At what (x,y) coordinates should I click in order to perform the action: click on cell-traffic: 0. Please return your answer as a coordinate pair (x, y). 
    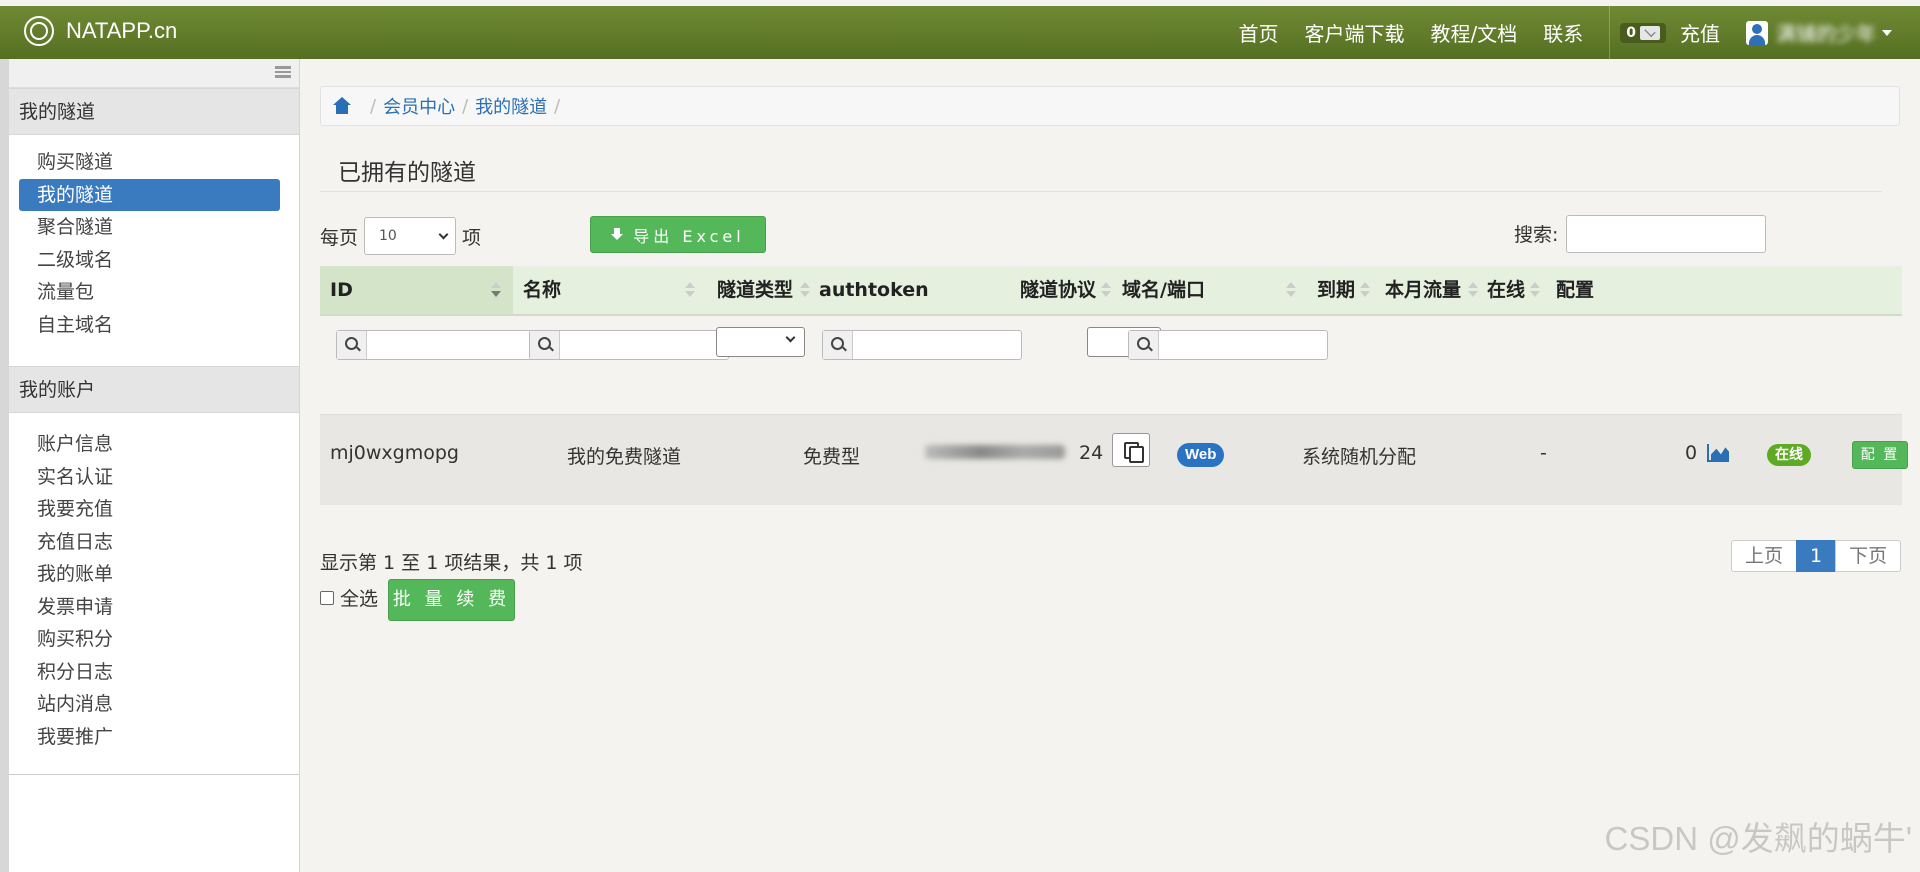
    Looking at the image, I should click on (1691, 453).